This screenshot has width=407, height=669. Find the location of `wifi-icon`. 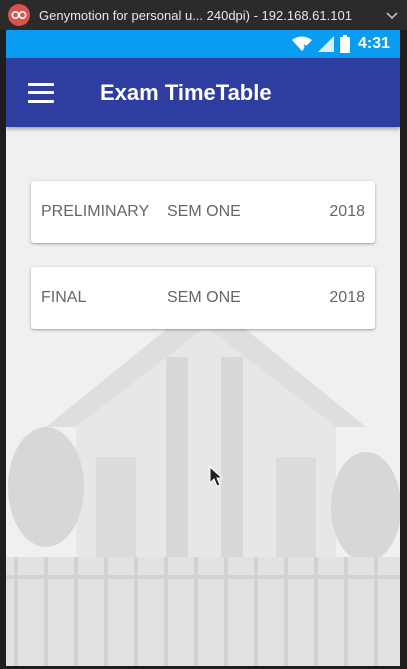

wifi-icon is located at coordinates (301, 44).